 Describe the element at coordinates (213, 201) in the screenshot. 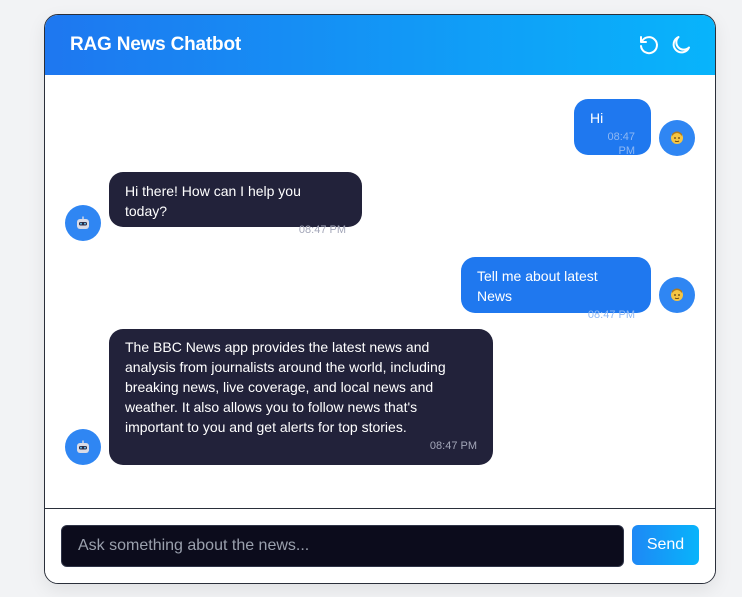

I see `message-text: Hi there! How can I help you today?` at that location.